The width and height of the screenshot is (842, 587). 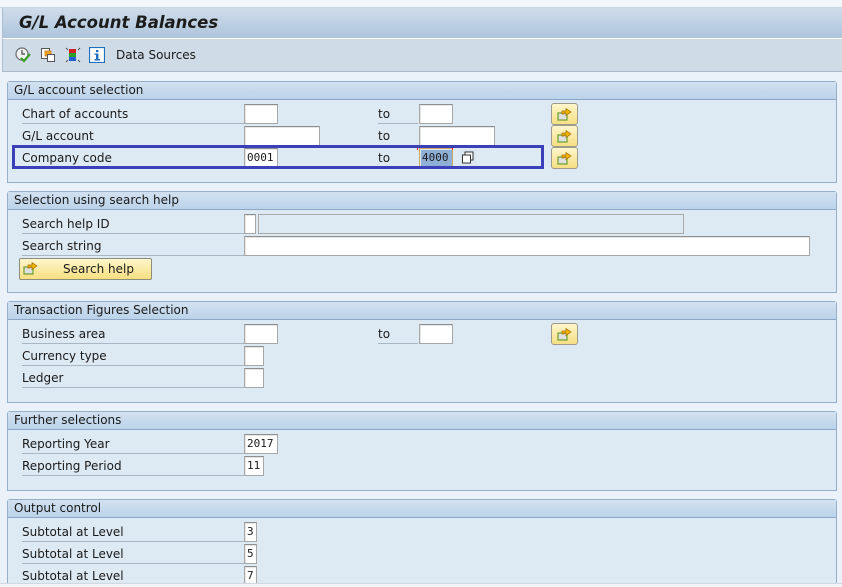 What do you see at coordinates (422, 554) in the screenshot?
I see `row-subtotal-level-2: Subtotal at Level 5` at bounding box center [422, 554].